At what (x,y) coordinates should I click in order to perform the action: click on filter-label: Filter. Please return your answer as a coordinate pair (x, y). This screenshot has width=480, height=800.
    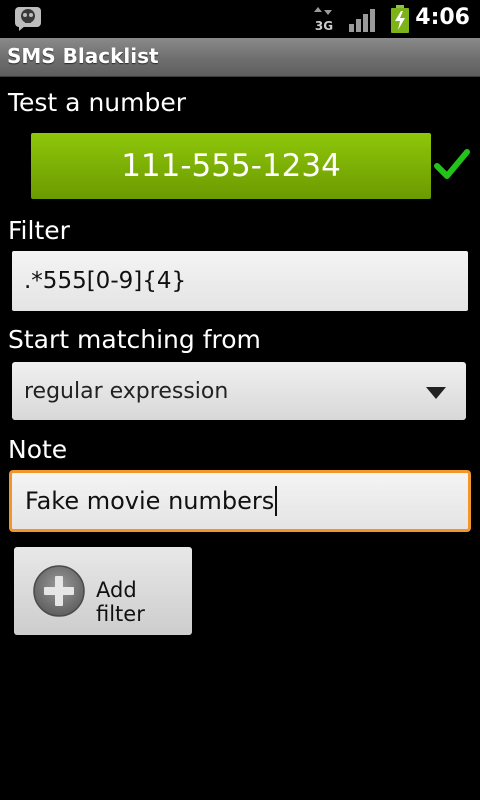
    Looking at the image, I should click on (39, 230).